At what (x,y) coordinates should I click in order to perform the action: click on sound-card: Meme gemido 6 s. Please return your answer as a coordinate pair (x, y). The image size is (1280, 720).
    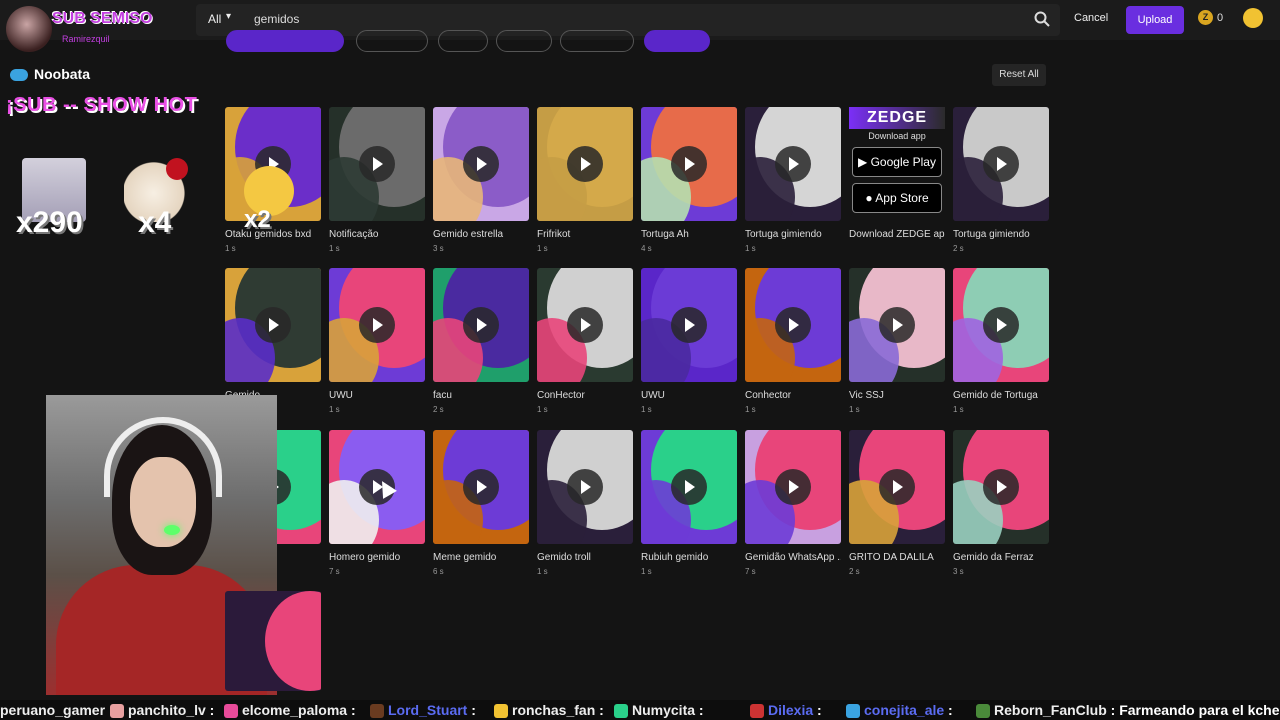
    Looking at the image, I should click on (481, 503).